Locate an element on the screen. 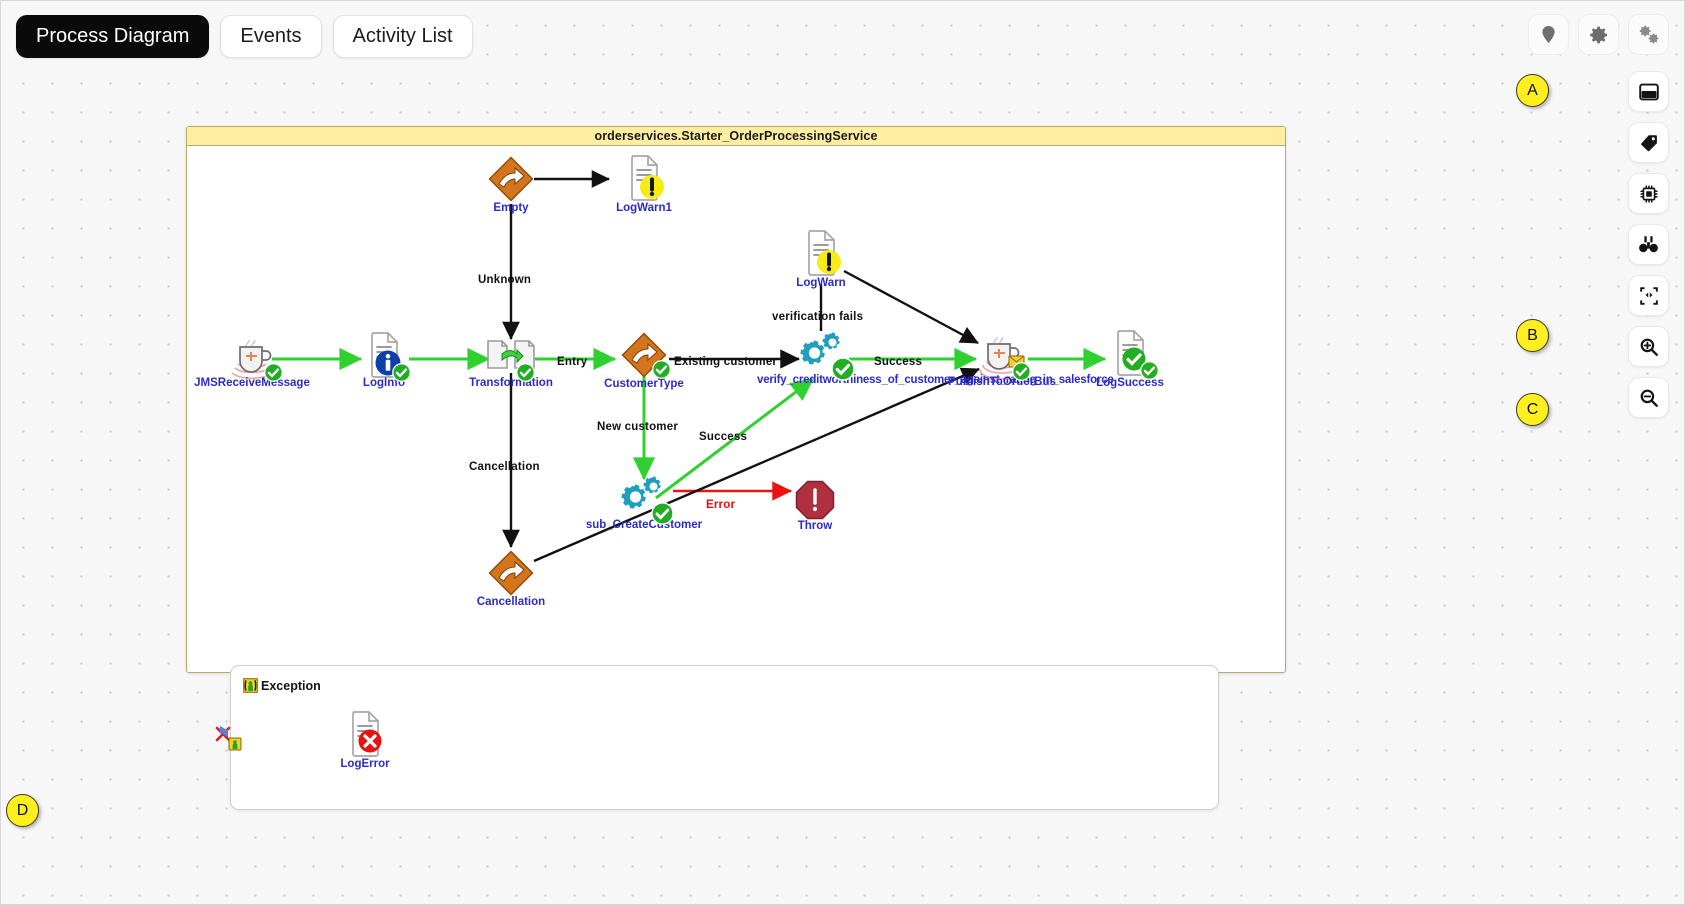 The image size is (1685, 905). zoom-out-icon is located at coordinates (1649, 398).